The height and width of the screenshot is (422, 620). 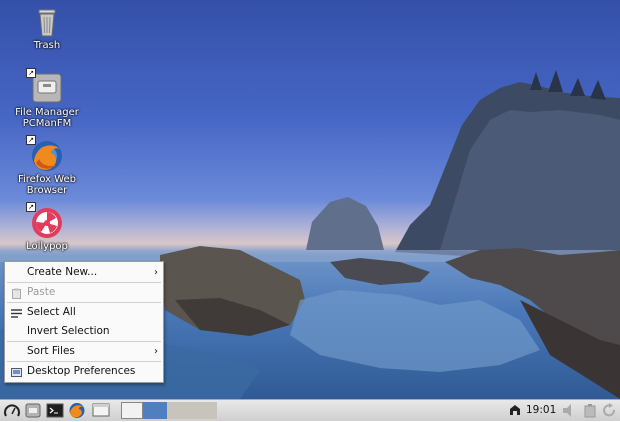 I want to click on menu-item-invert-selection: Invert Selection, so click(x=84, y=331).